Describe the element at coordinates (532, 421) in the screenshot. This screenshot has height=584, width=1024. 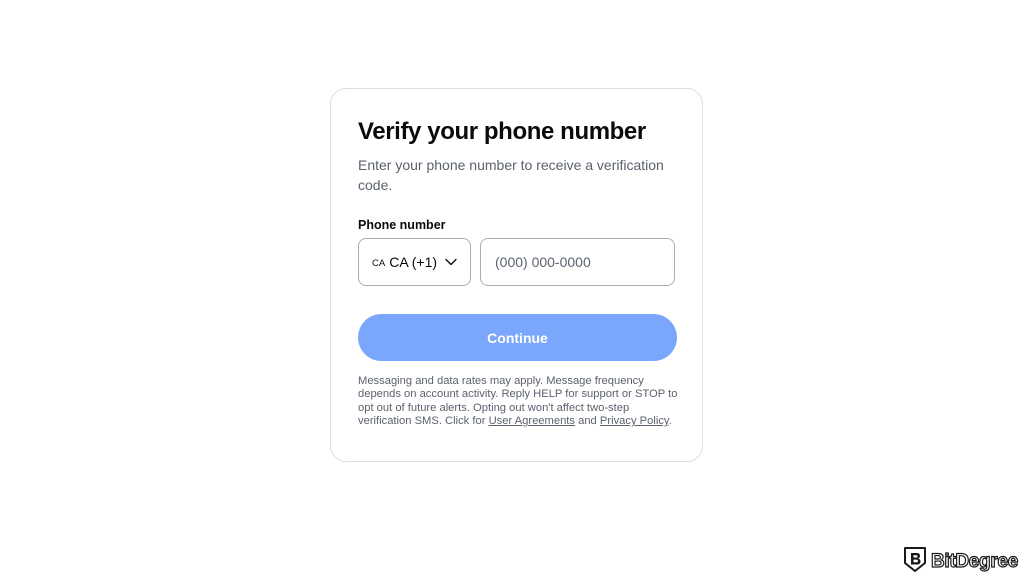
I see `user-agreements-link: User Agreements` at that location.